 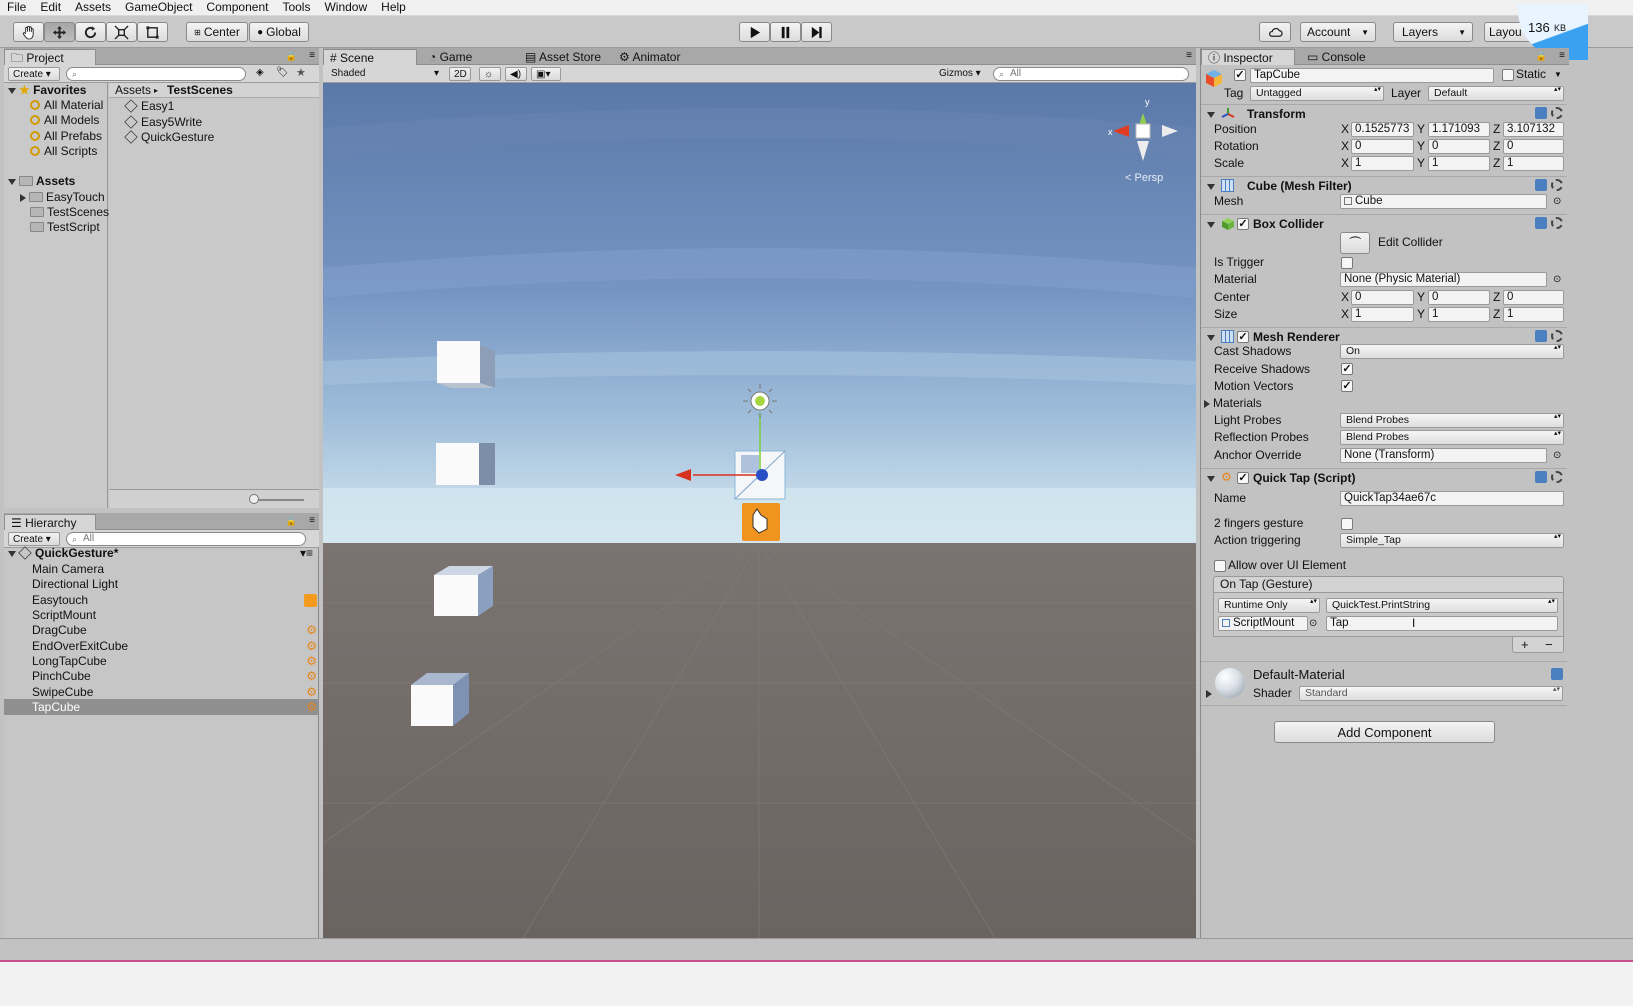 I want to click on hierarchy-item: EndOverExitCube ⚙, so click(x=175, y=646).